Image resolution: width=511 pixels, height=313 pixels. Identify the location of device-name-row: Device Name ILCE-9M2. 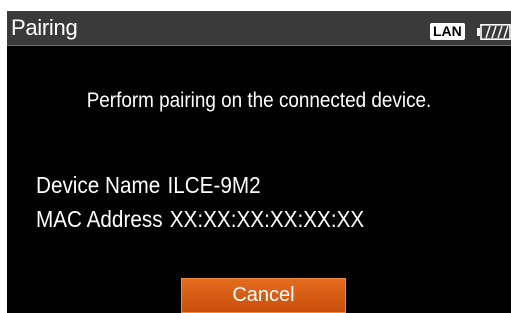
(148, 185).